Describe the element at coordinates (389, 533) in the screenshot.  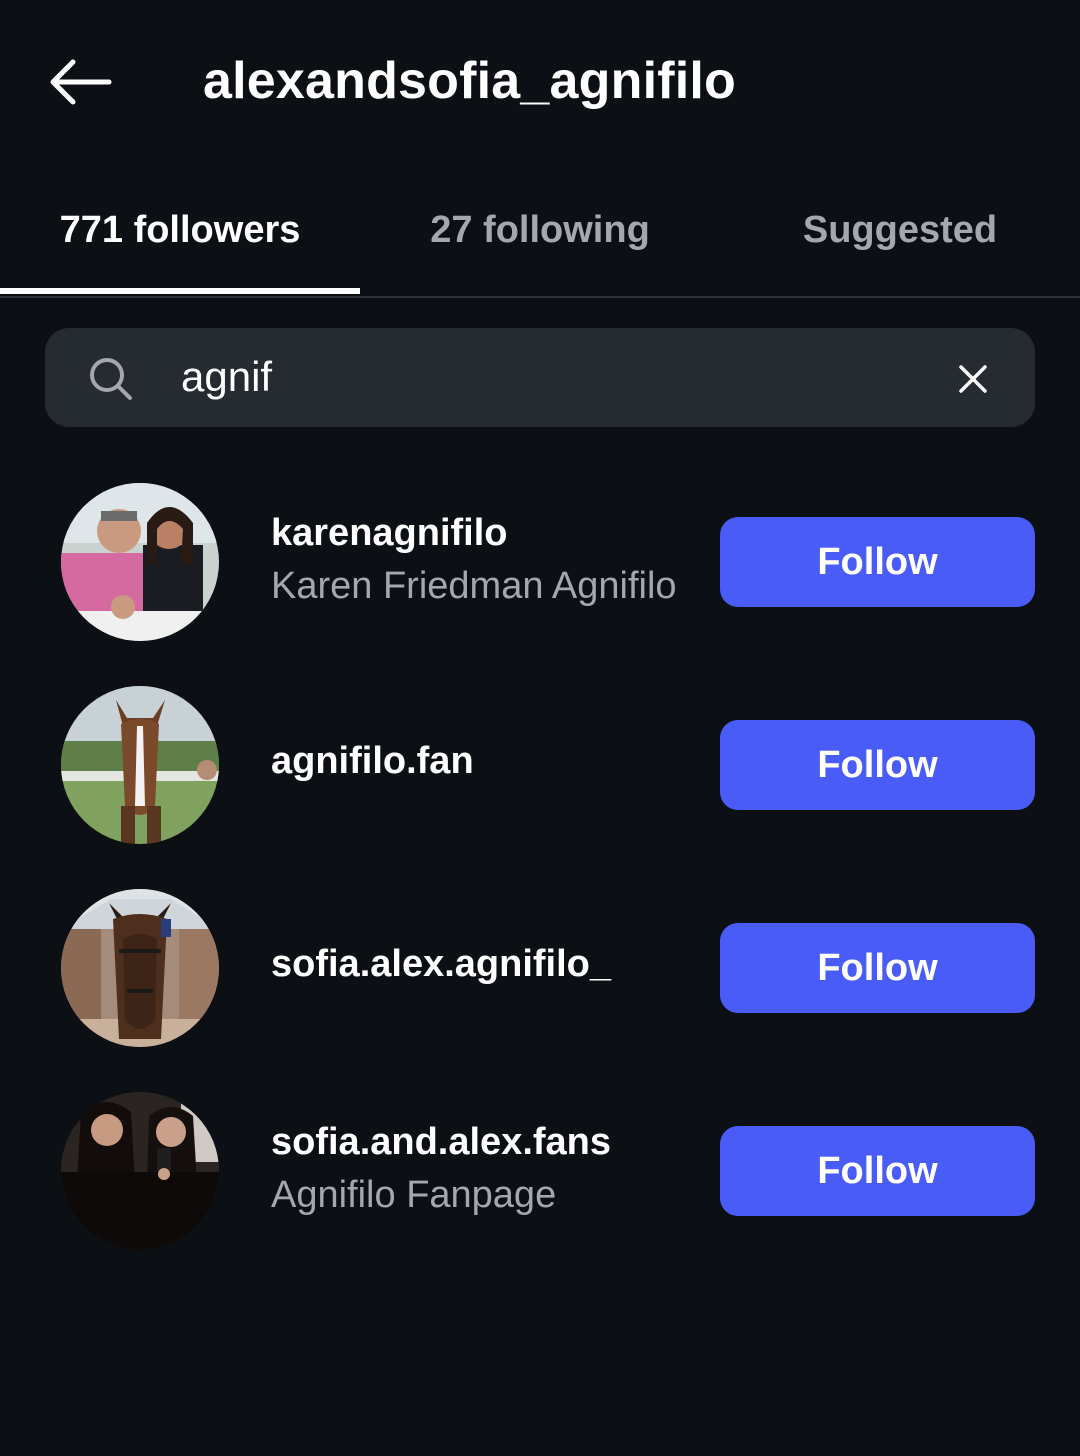
I see `username: karenagnifilo` at that location.